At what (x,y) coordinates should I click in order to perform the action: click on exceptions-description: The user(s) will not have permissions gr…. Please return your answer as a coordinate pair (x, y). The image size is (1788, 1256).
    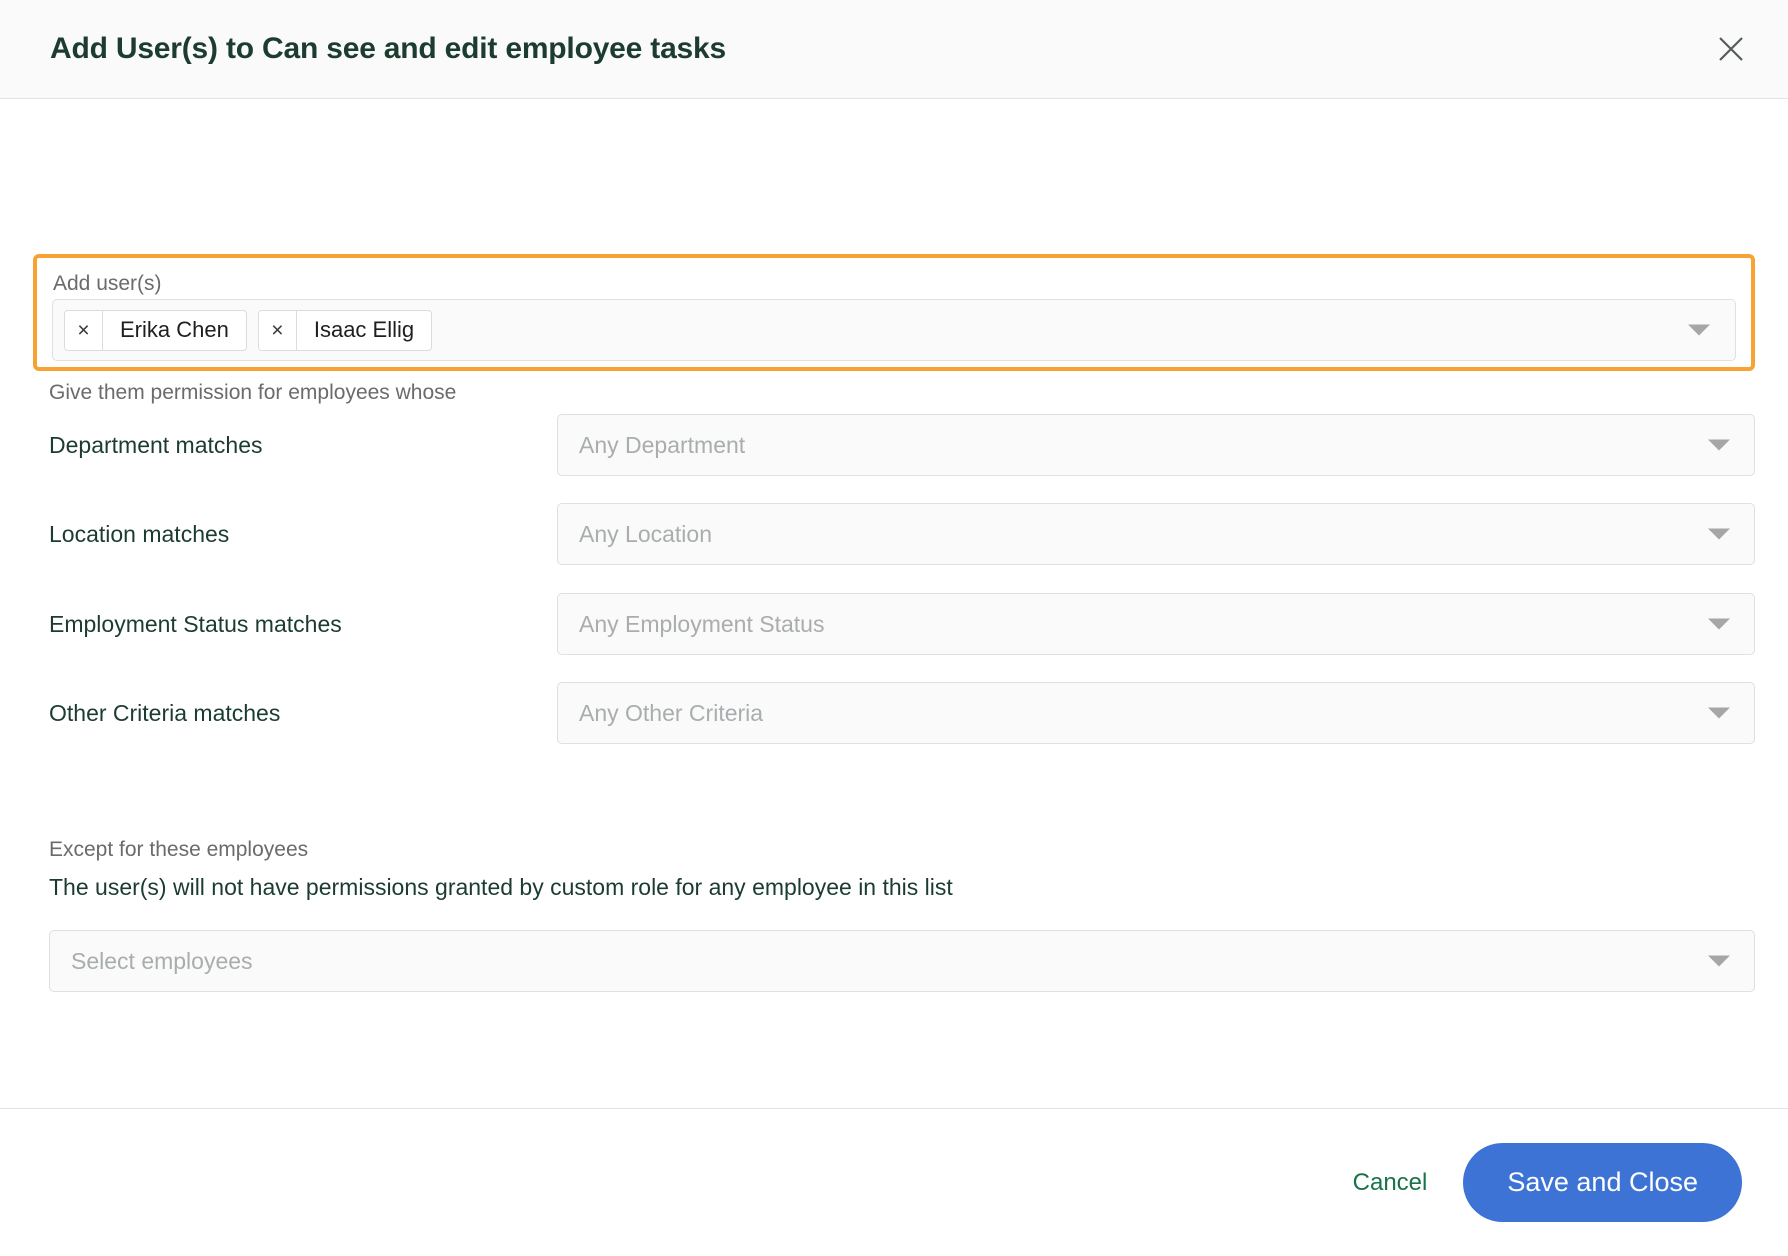
    Looking at the image, I should click on (501, 887).